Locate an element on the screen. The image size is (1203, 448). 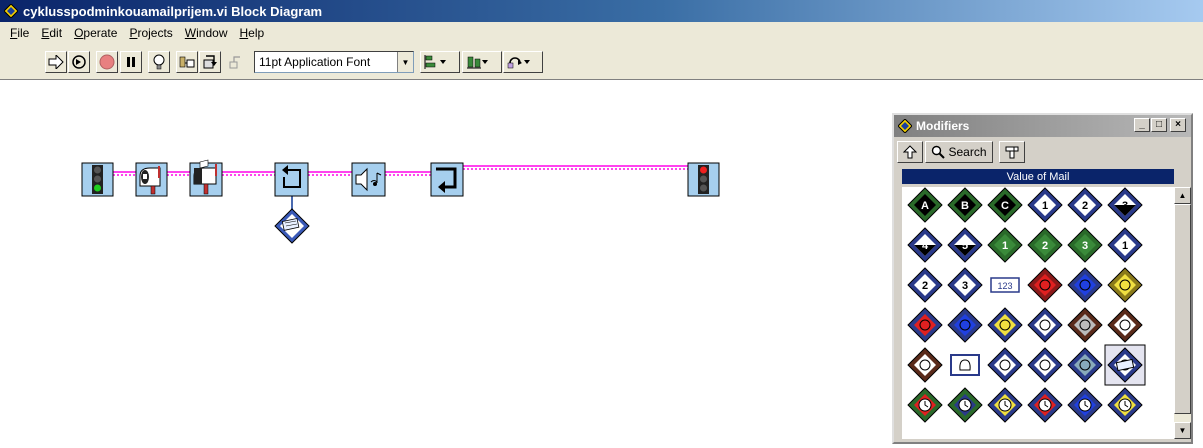
palette-item: 123 is located at coordinates (1005, 285).